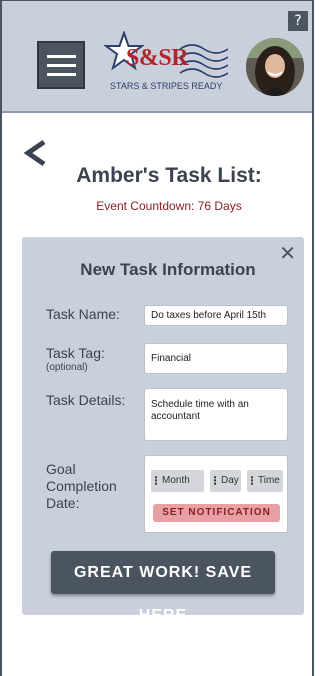 This screenshot has height=676, width=320. Describe the element at coordinates (75, 353) in the screenshot. I see `task-tag-label-text: Task Tag:` at that location.